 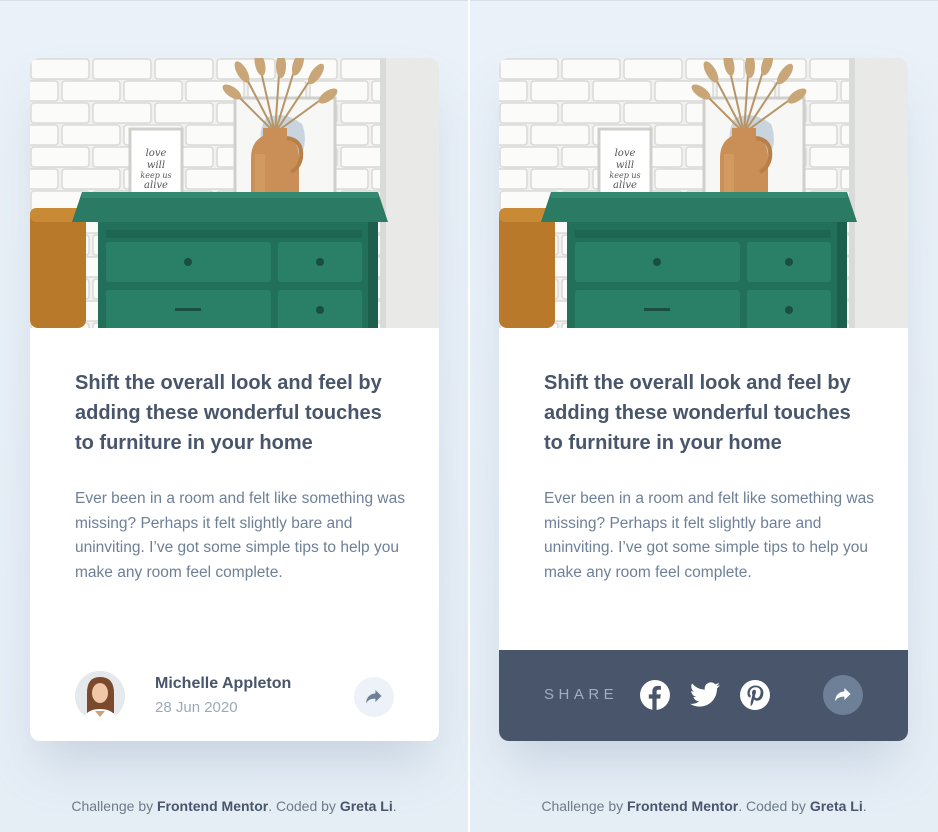 I want to click on author-name: Michelle Appleton, so click(x=223, y=683).